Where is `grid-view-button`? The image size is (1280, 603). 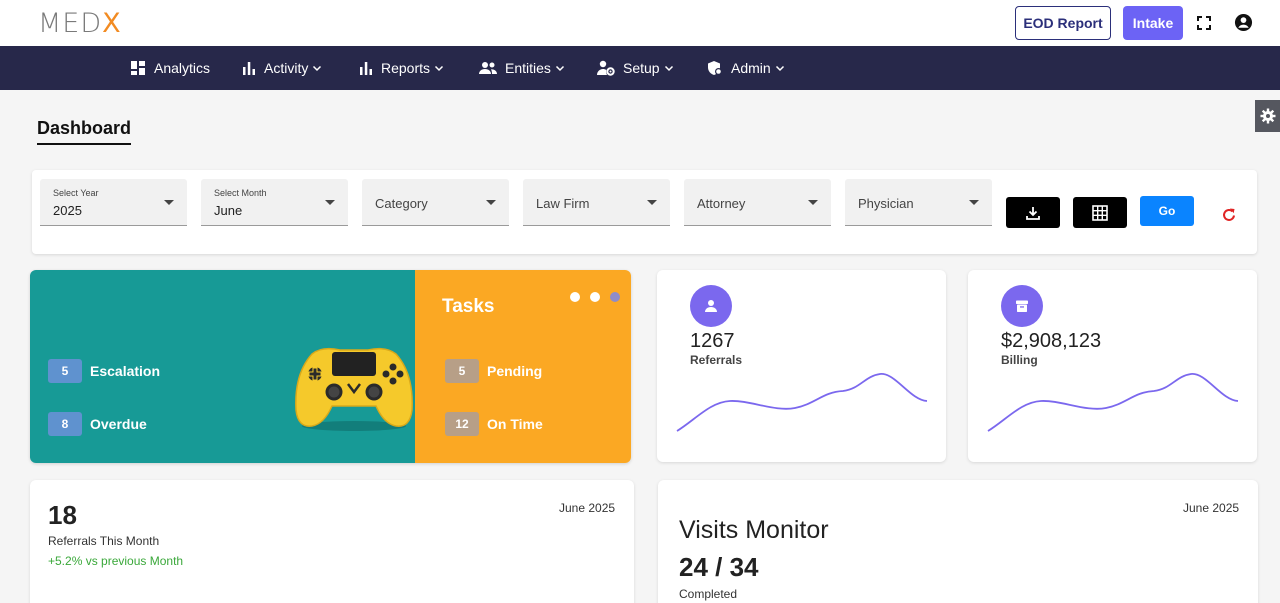 grid-view-button is located at coordinates (1100, 212).